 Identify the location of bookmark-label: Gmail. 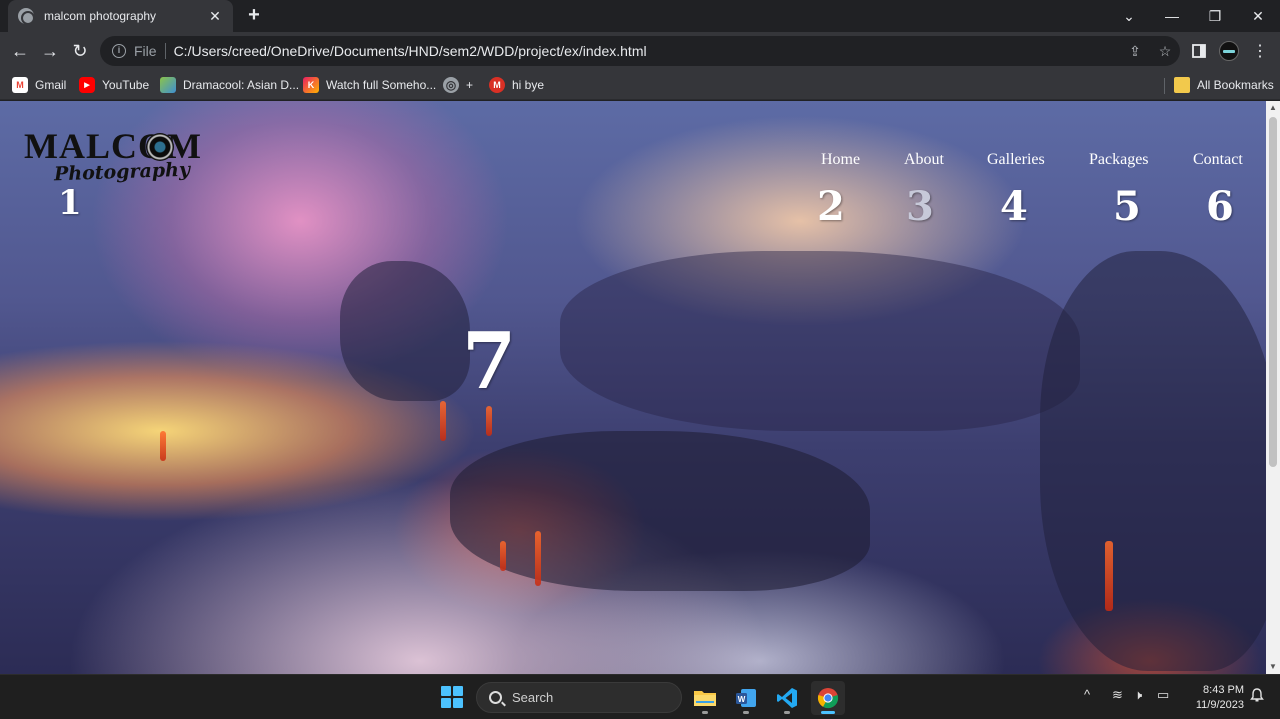
(51, 85).